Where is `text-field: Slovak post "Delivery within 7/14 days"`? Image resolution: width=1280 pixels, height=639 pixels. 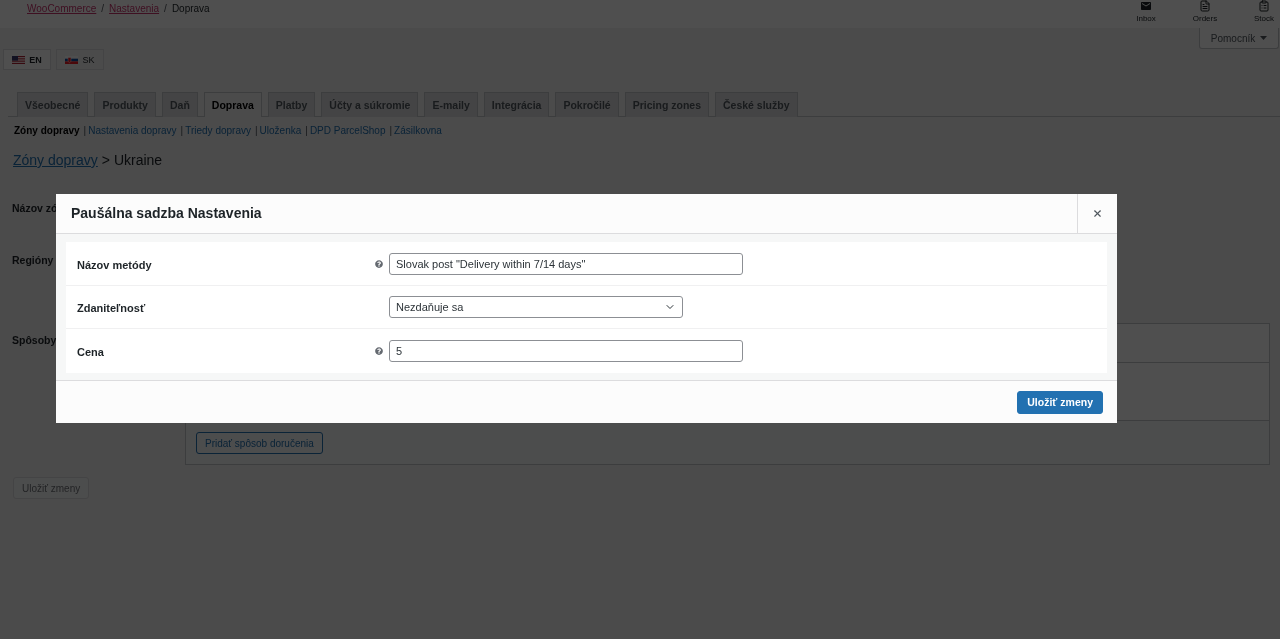 text-field: Slovak post "Delivery within 7/14 days" is located at coordinates (566, 263).